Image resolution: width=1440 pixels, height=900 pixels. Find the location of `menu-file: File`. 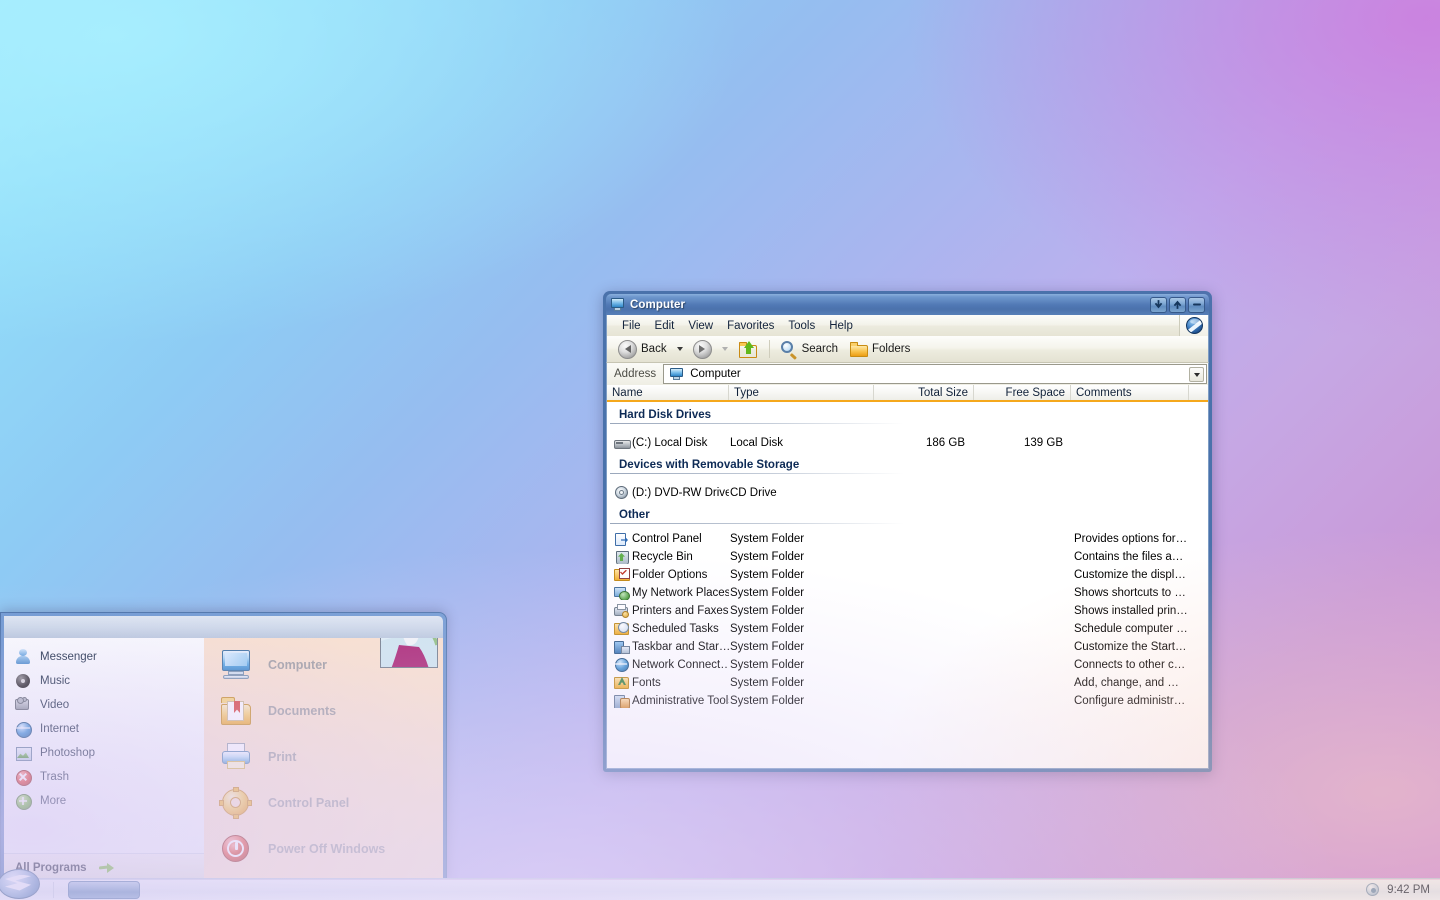

menu-file: File is located at coordinates (631, 326).